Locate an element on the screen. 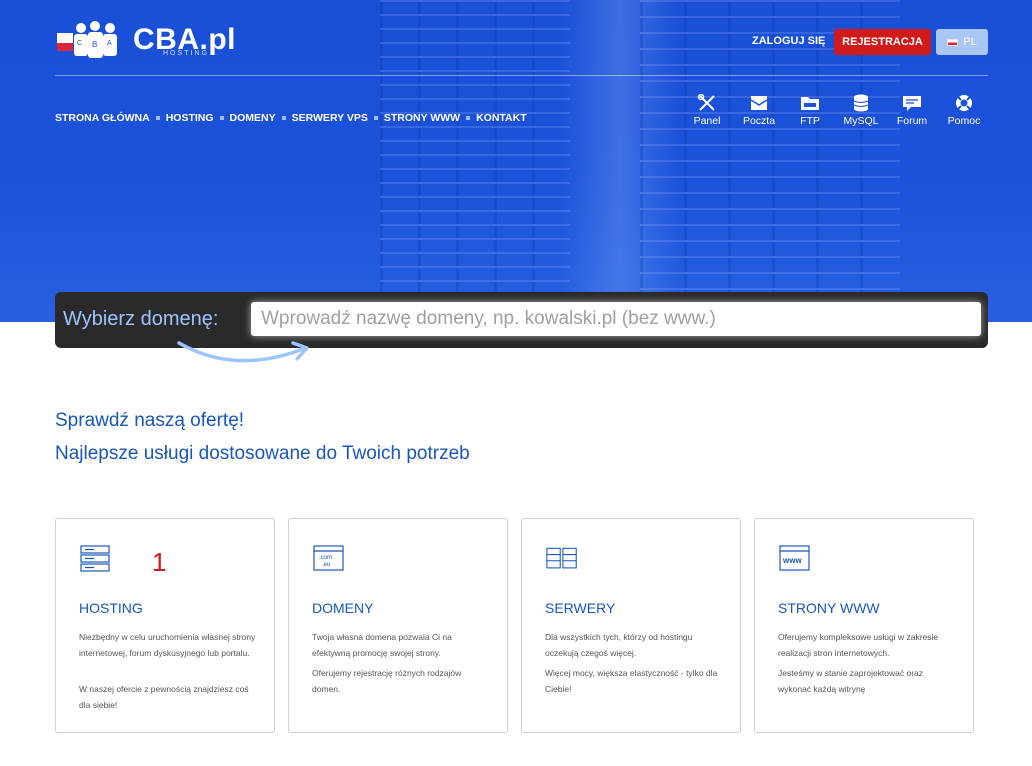 This screenshot has width=1032, height=766. tool-help: Pomoc is located at coordinates (964, 110).